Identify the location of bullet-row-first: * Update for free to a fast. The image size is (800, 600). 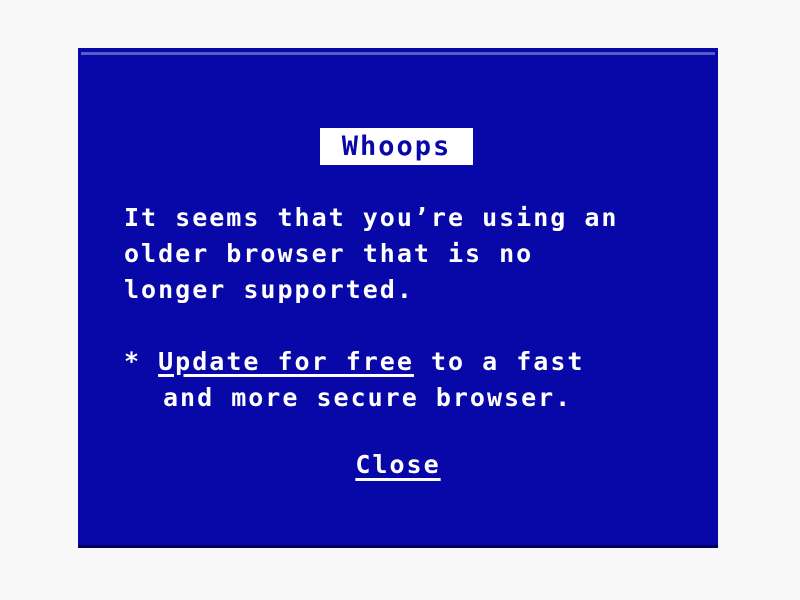
(419, 362).